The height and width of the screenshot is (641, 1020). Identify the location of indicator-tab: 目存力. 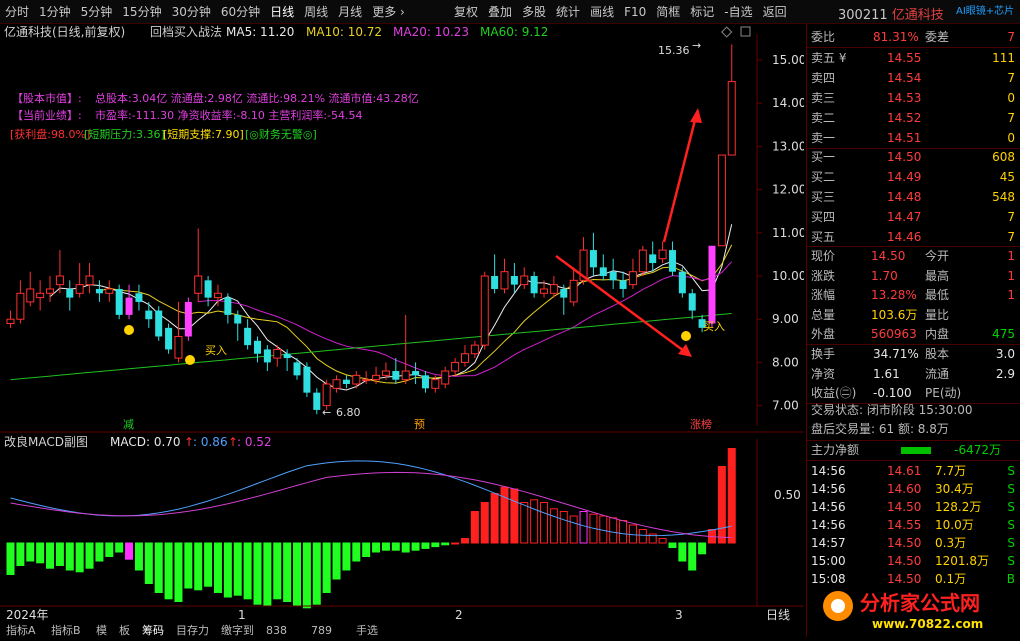
(192, 630).